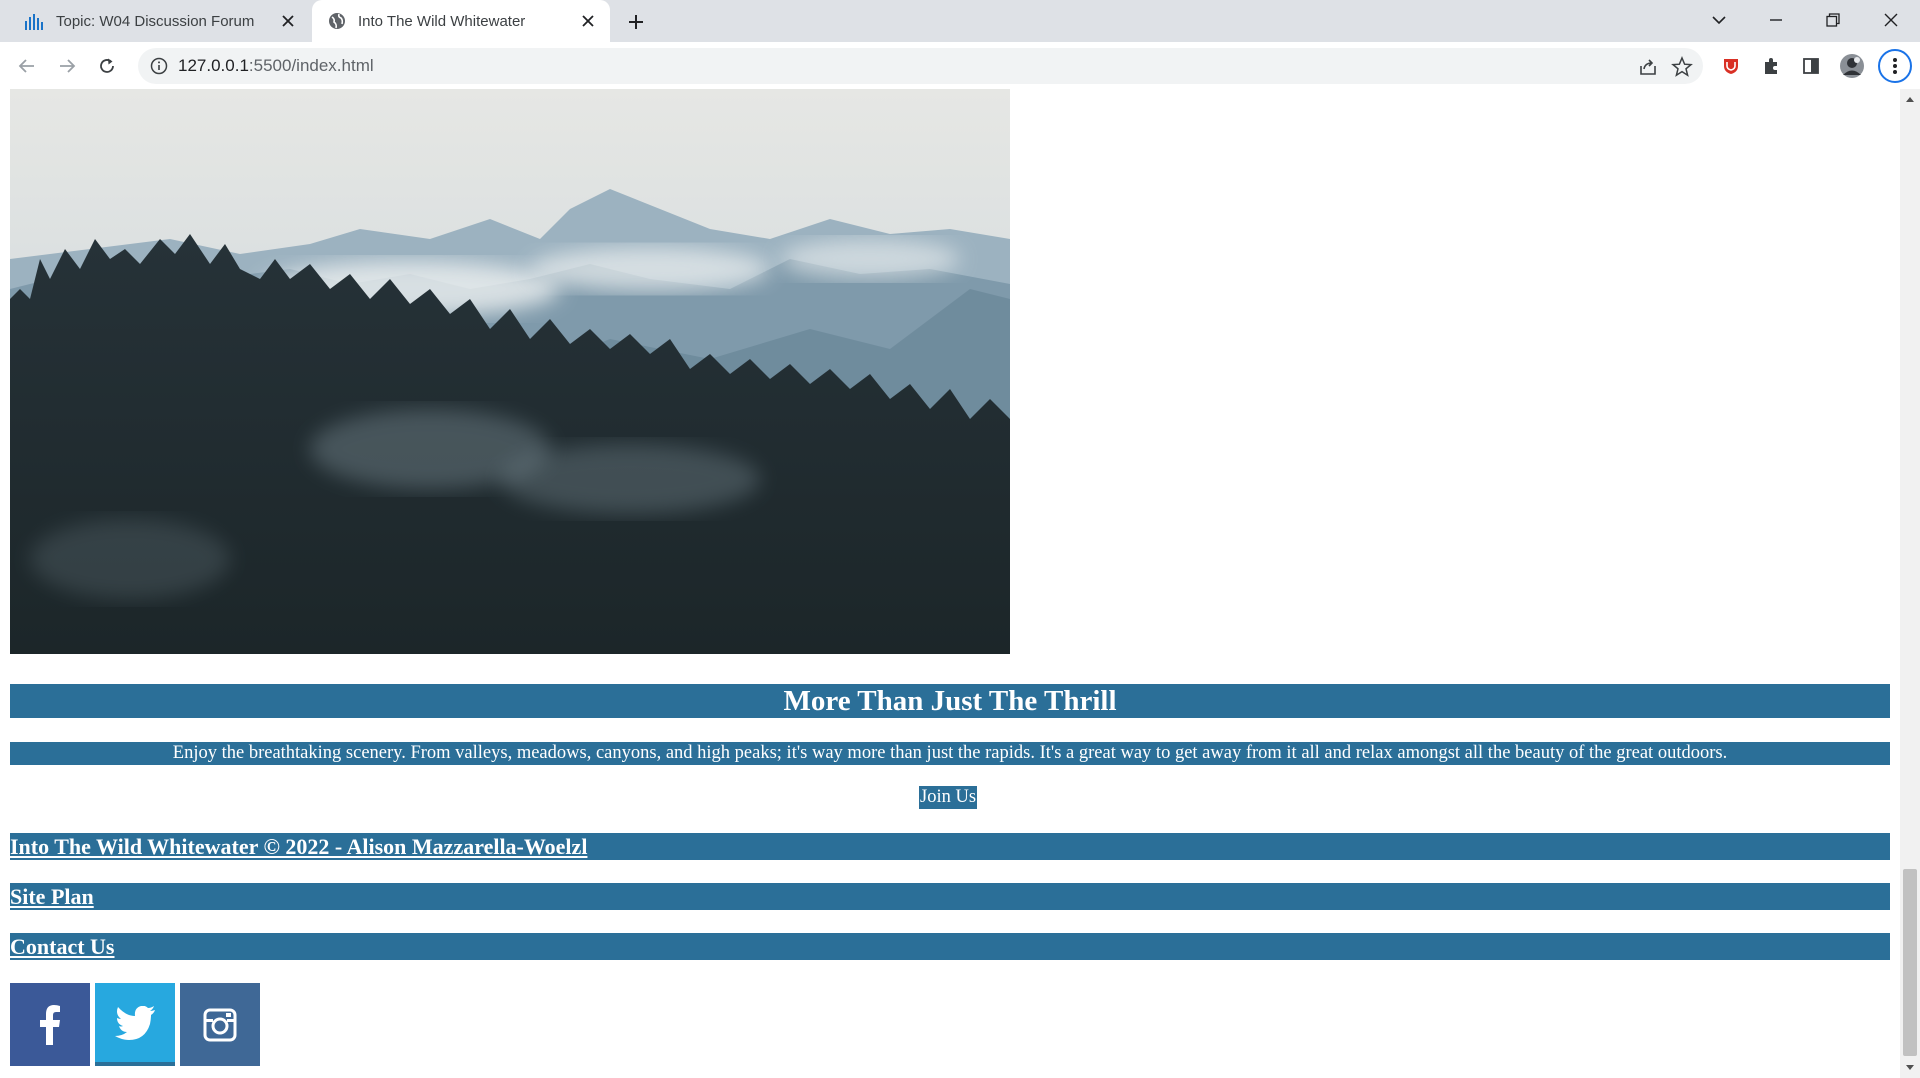 This screenshot has height=1078, width=1920. Describe the element at coordinates (213, 65) in the screenshot. I see `url-host: 127.0.0.1` at that location.